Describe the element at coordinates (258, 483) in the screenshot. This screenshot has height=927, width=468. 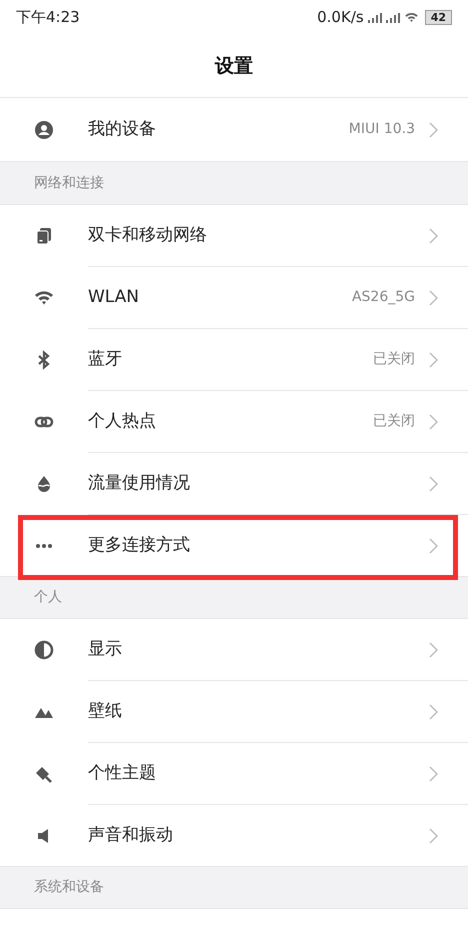
I see `item-label: 流量使用情况` at that location.